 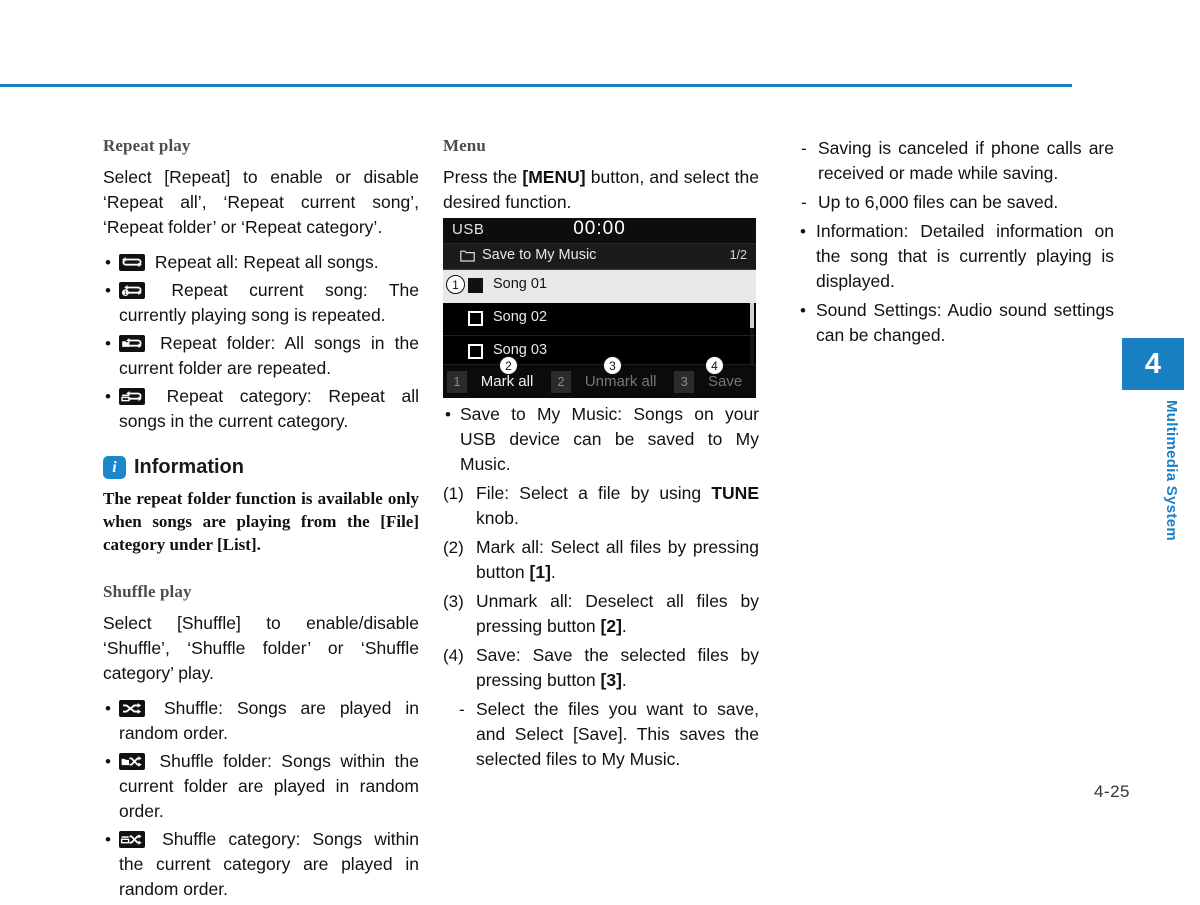 I want to click on device-screen-title: Save to My Music, so click(x=539, y=255).